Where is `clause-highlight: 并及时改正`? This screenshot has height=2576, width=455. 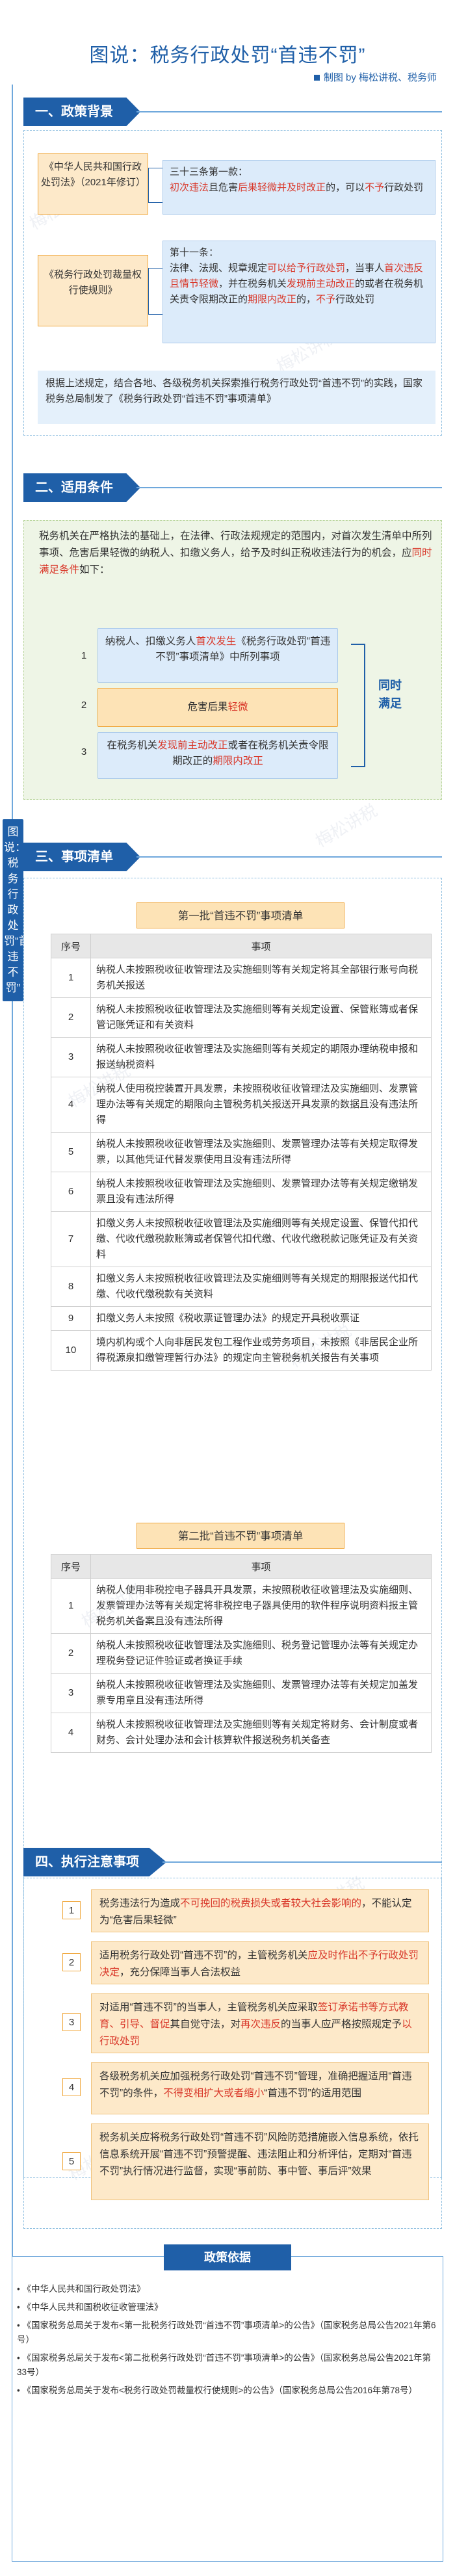 clause-highlight: 并及时改正 is located at coordinates (301, 187).